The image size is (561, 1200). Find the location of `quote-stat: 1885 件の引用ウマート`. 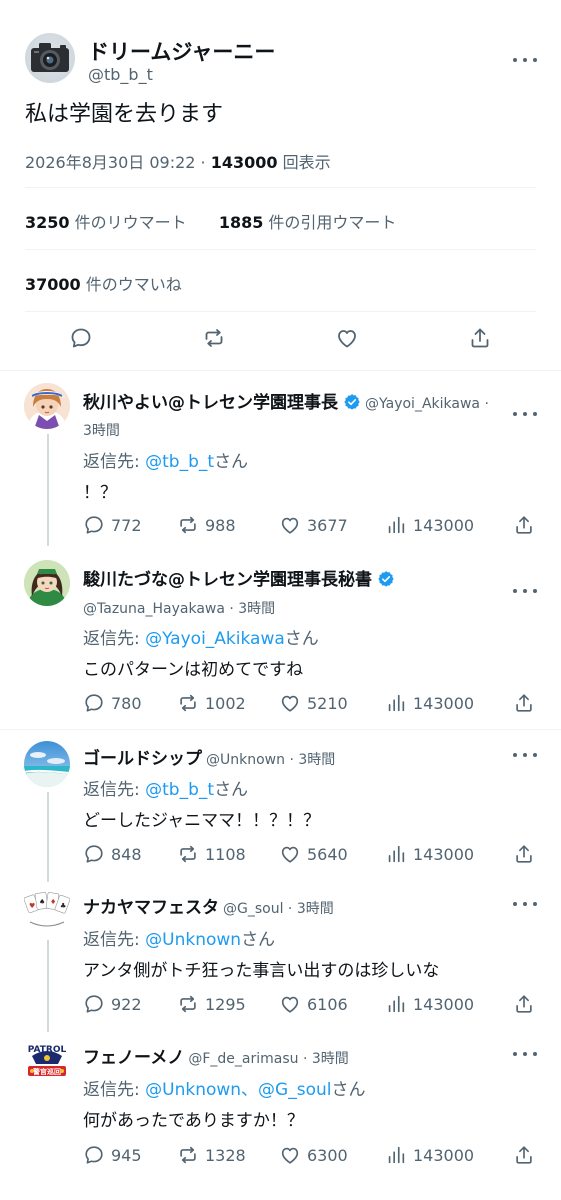

quote-stat: 1885 件の引用ウマート is located at coordinates (308, 222).